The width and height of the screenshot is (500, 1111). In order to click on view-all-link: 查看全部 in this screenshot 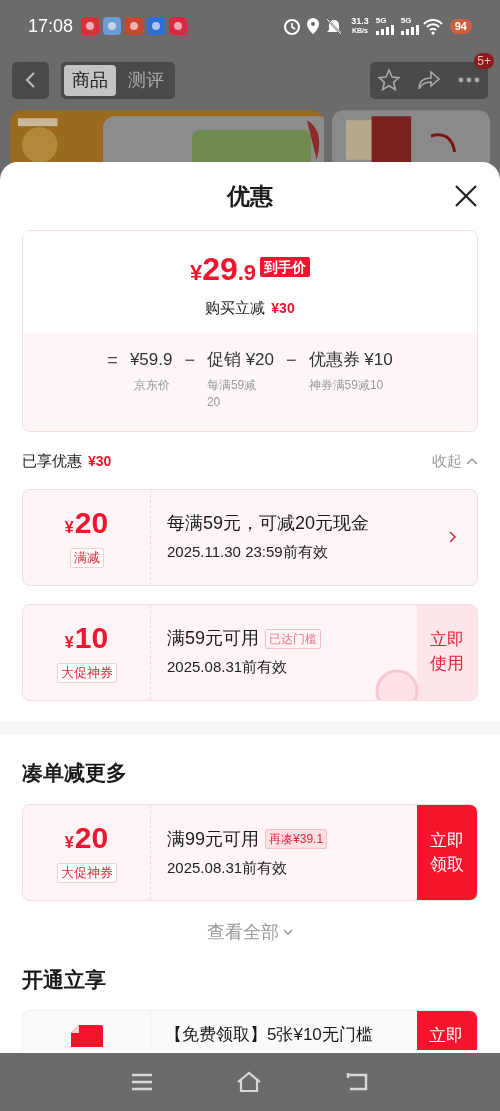, I will do `click(250, 932)`.